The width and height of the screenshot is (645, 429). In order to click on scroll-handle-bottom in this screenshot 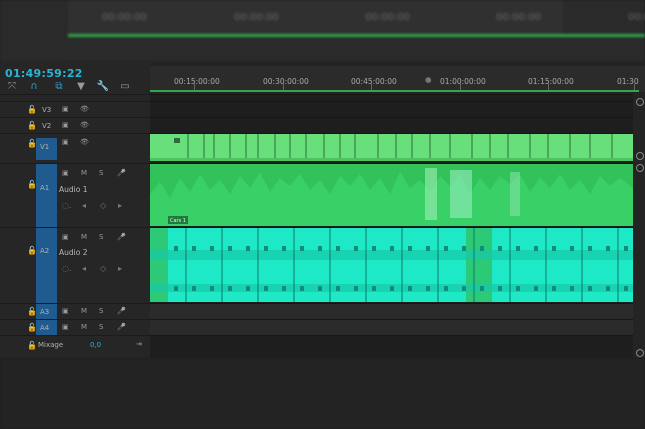, I will do `click(640, 353)`.